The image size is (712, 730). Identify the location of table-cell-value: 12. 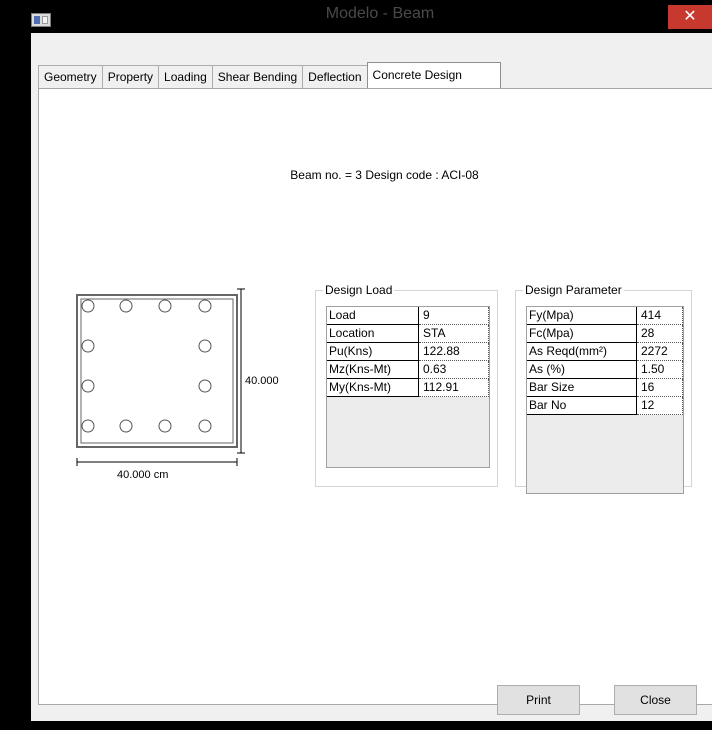
(660, 406).